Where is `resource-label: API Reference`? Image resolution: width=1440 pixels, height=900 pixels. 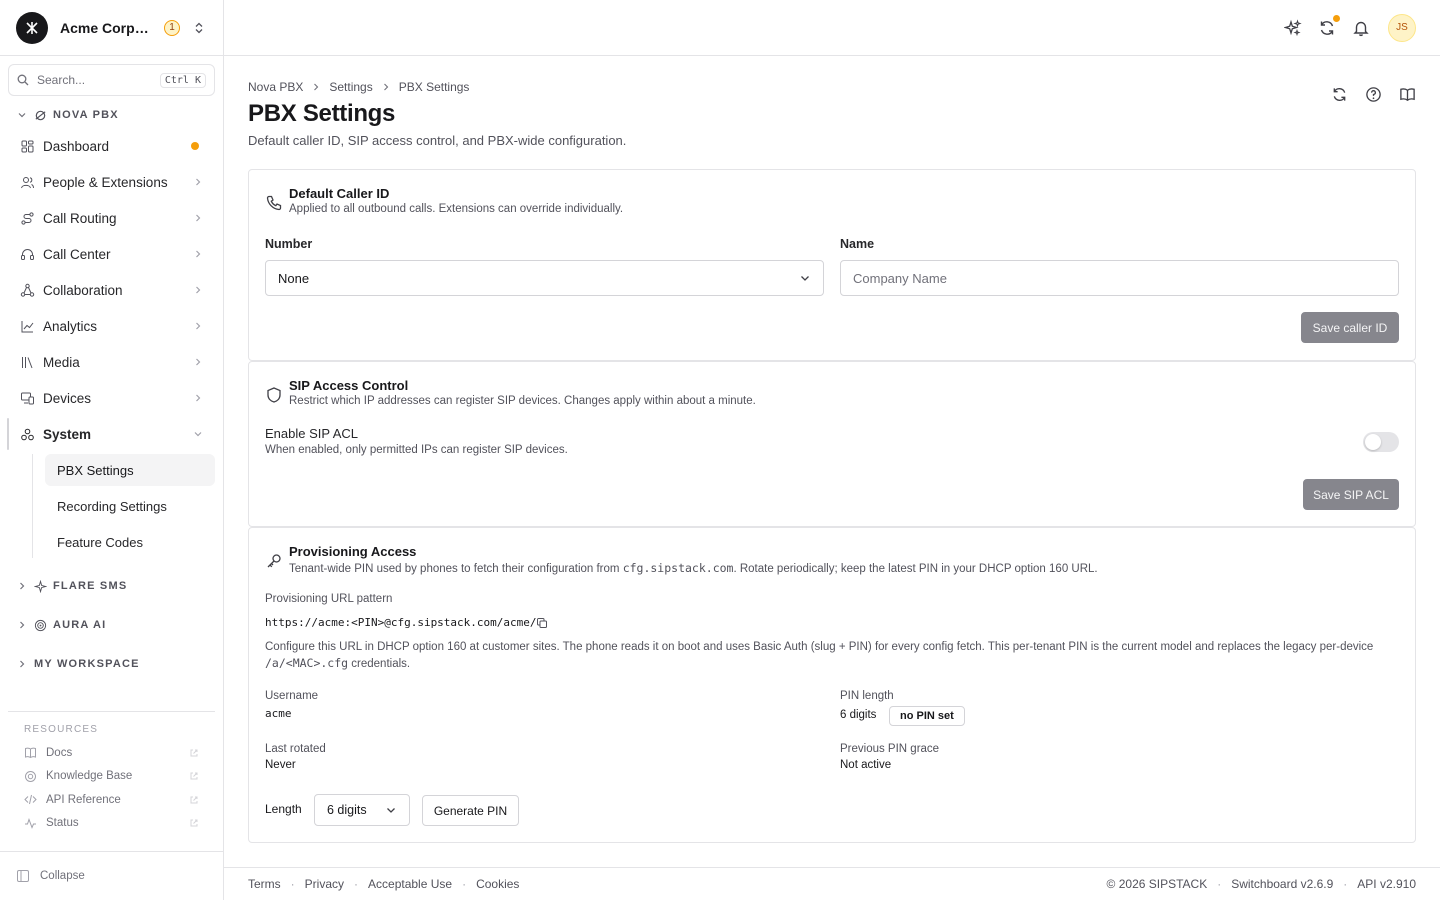
resource-label: API Reference is located at coordinates (83, 799).